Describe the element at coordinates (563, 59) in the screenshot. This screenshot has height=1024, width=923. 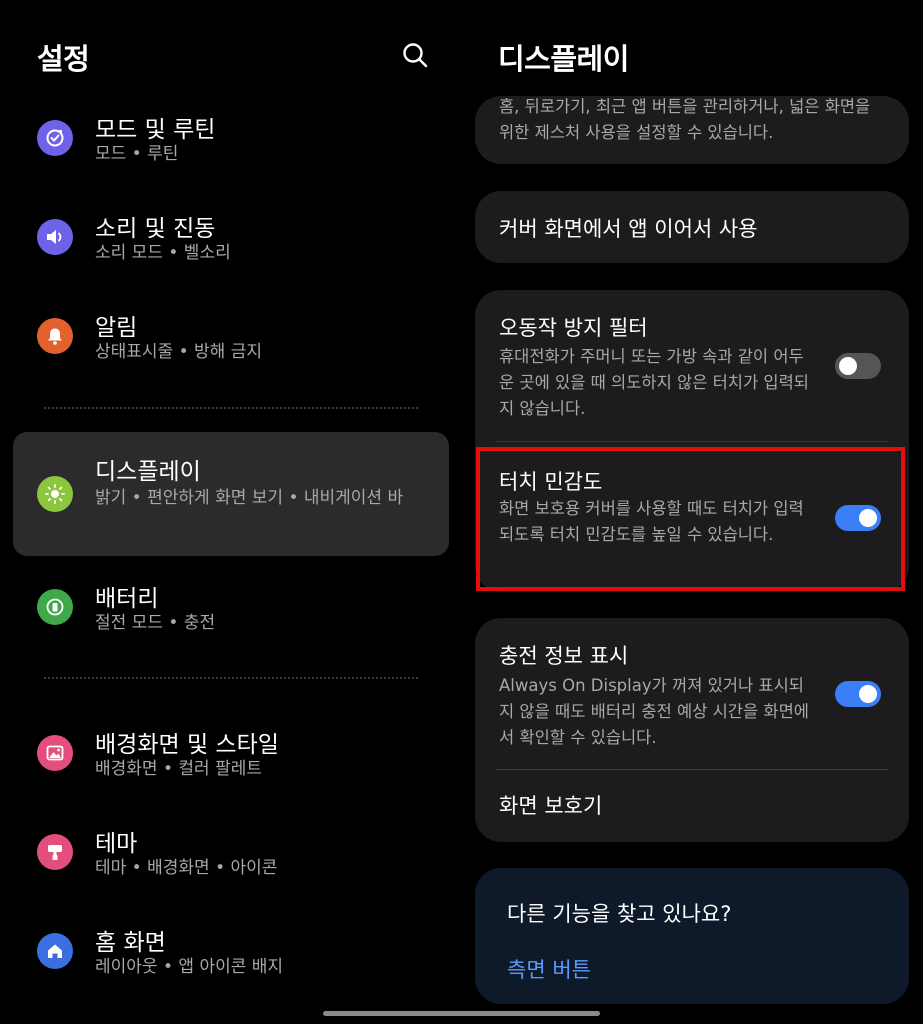
I see `page-title: 디스플레이` at that location.